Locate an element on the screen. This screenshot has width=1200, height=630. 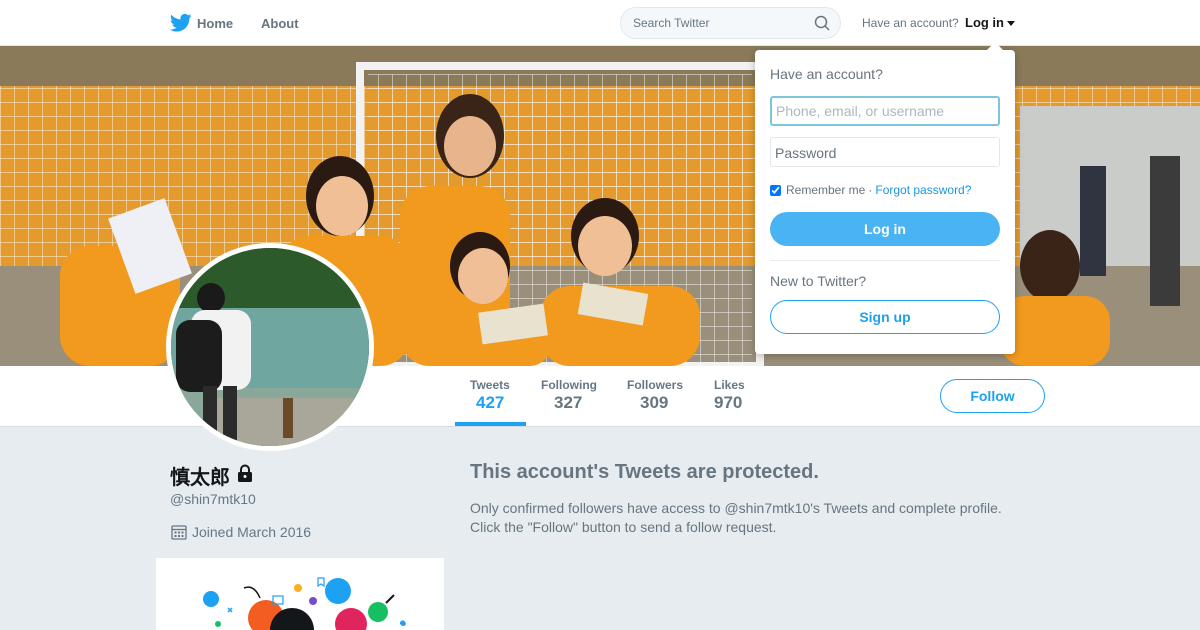
likes-stat: Likes 970 is located at coordinates (729, 395).